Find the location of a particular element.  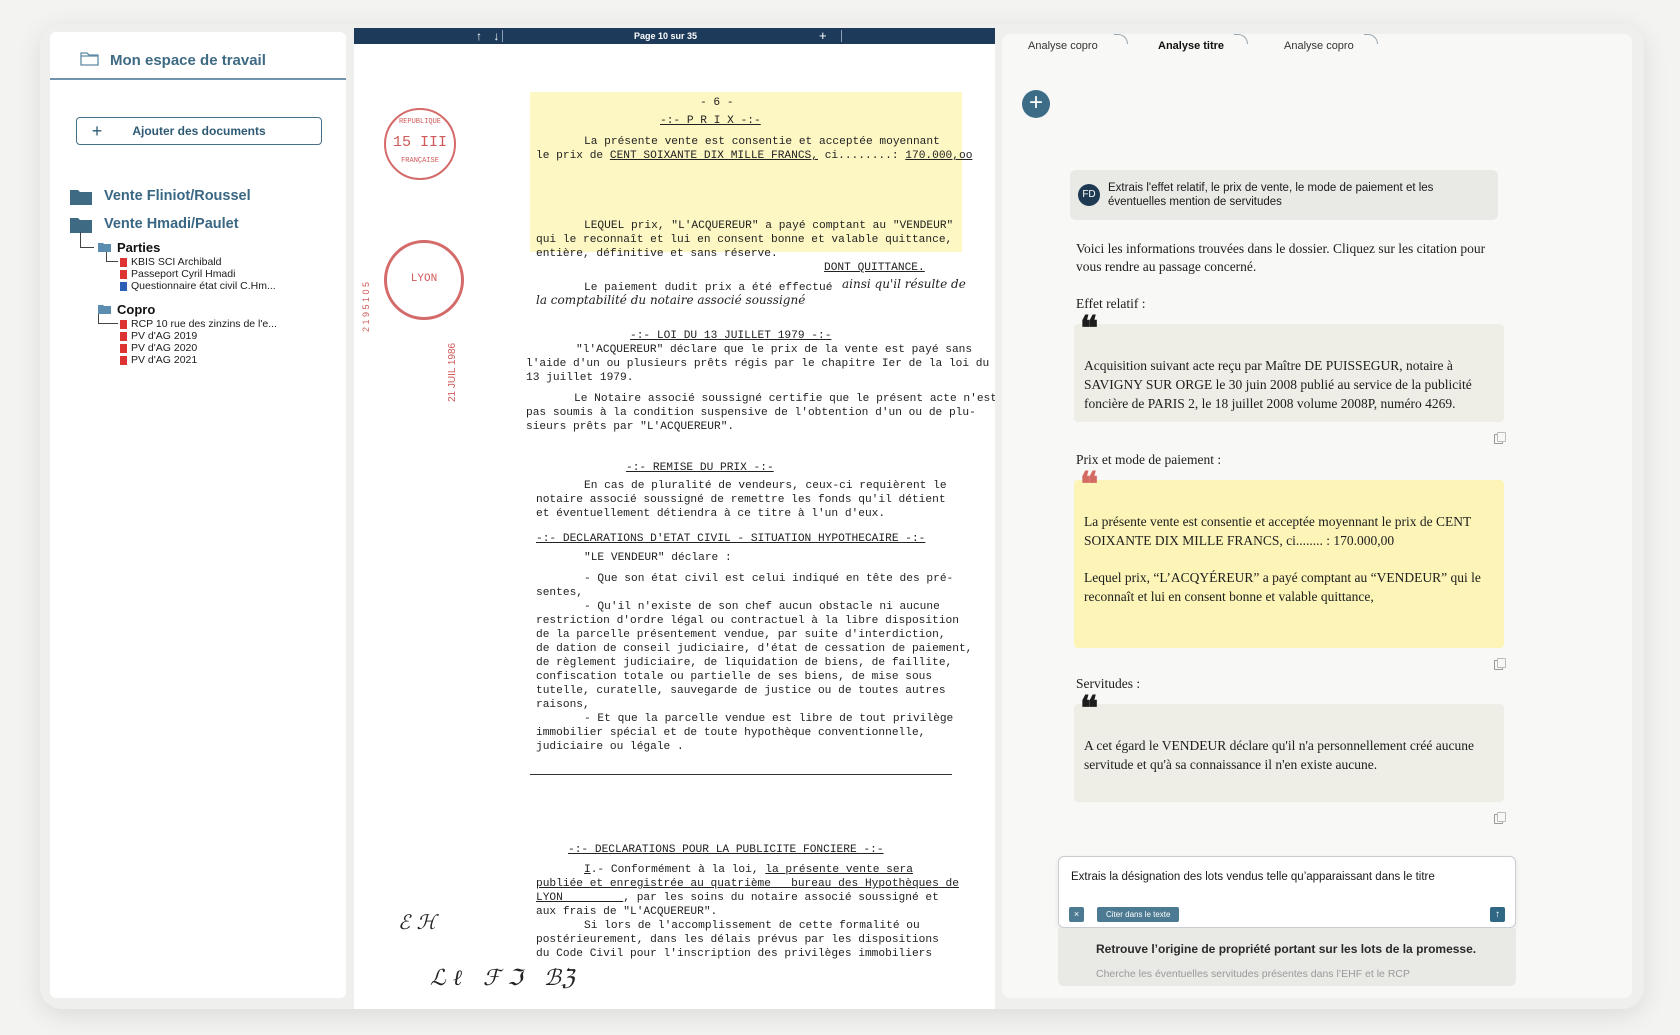

workspace-title: Mon espace de travail is located at coordinates (188, 60).